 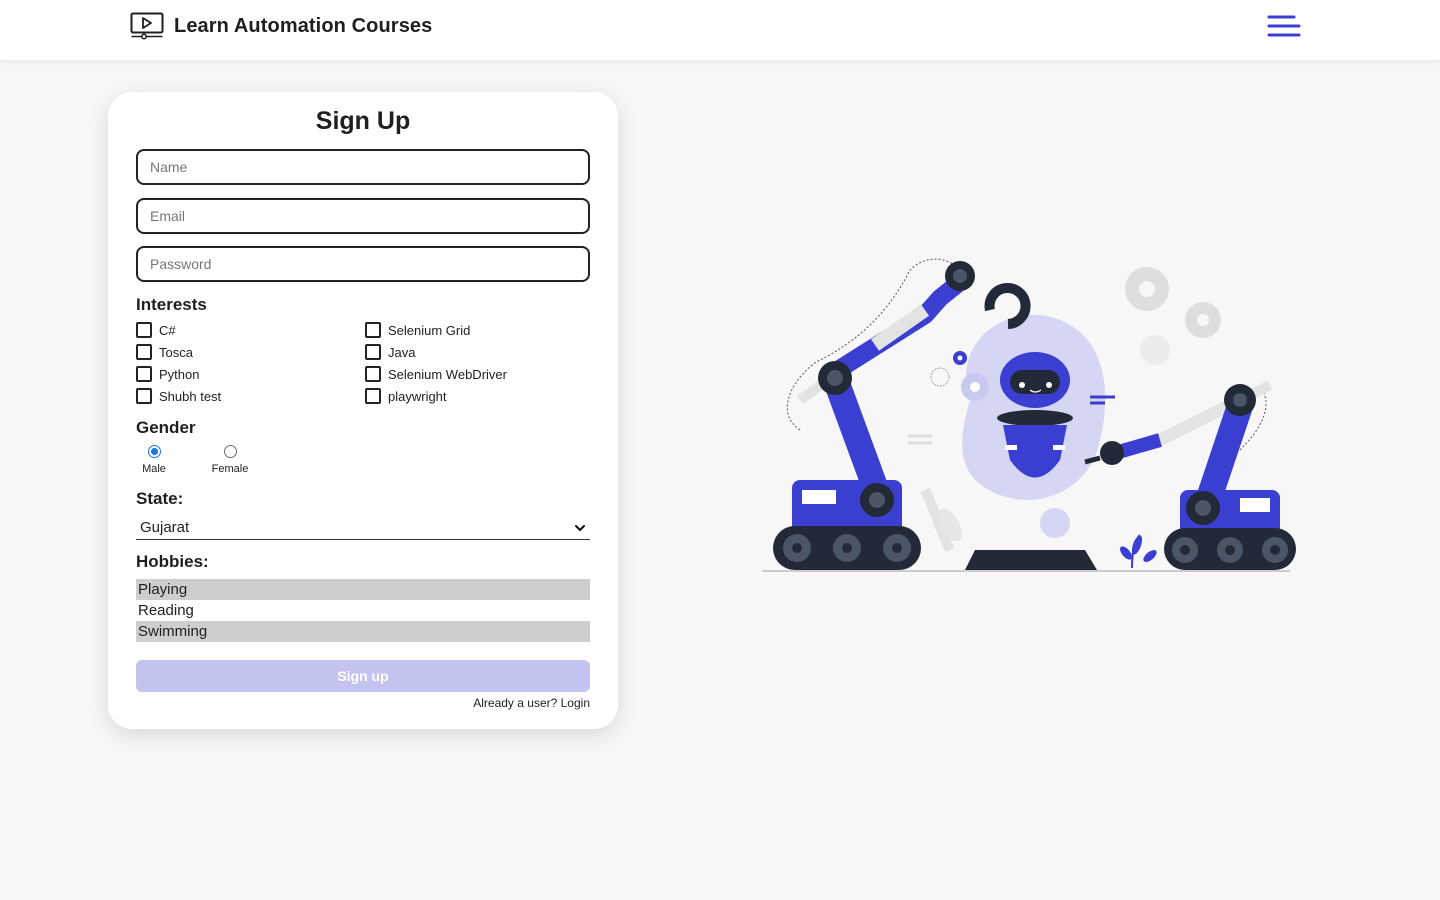 I want to click on checkbox-label: Shubh test, so click(x=190, y=396).